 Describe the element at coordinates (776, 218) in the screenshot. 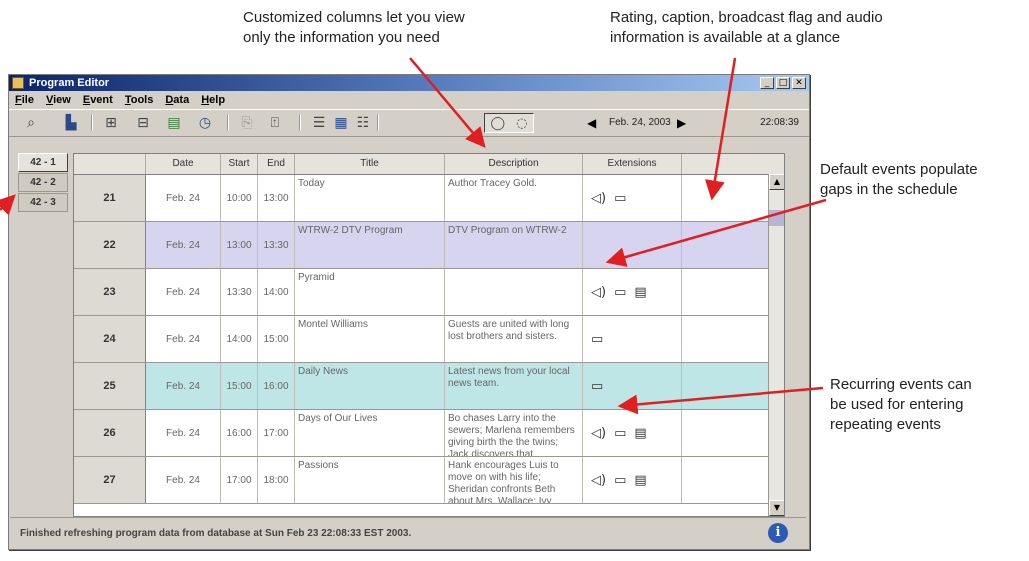

I see `scroll-thumb` at that location.